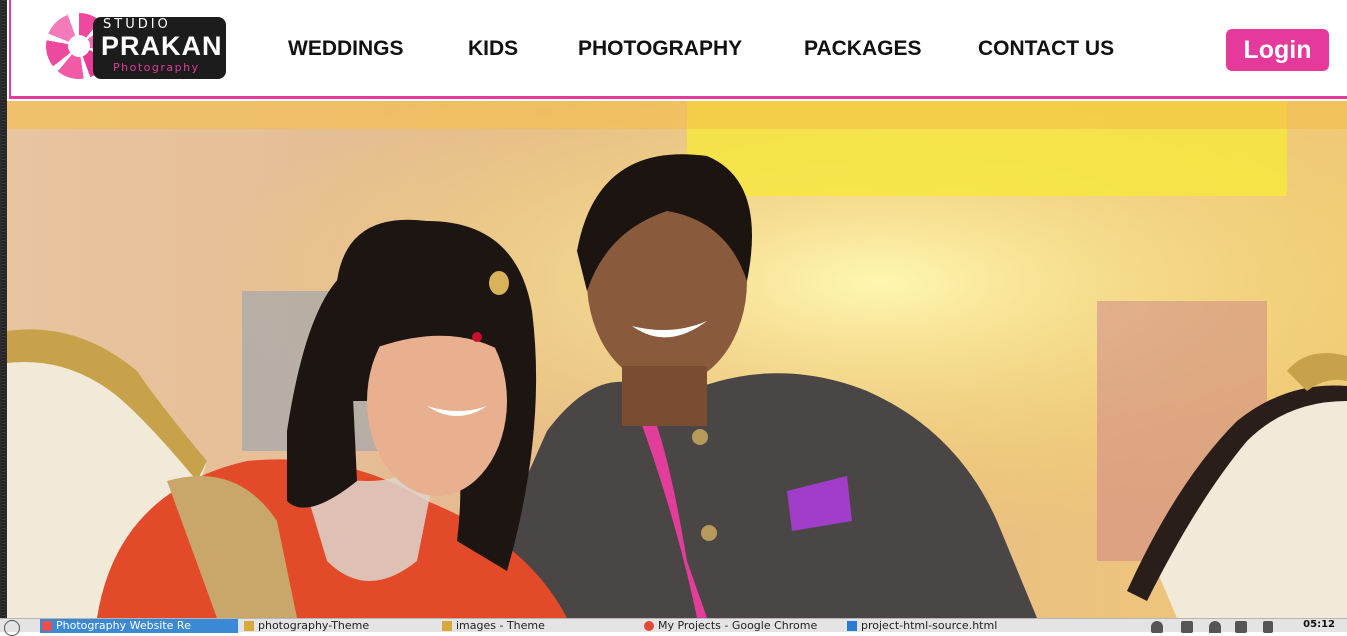 The height and width of the screenshot is (636, 1347). Describe the element at coordinates (500, 625) in the screenshot. I see `taskbar-task-label: images - Theme` at that location.